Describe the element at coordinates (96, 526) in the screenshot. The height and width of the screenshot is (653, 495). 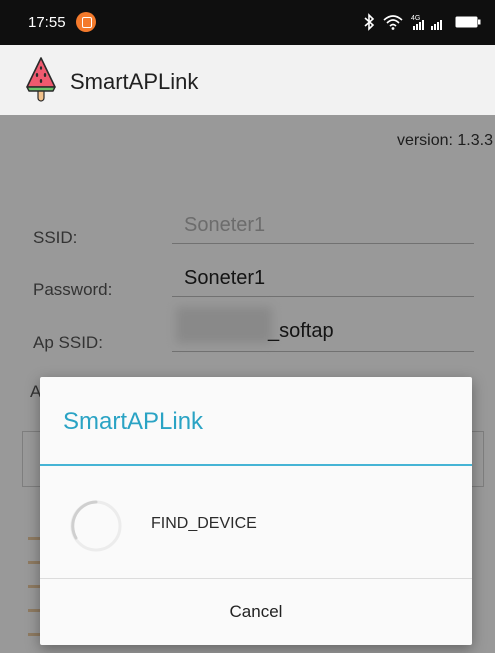
I see `loading-spinner-icon` at that location.